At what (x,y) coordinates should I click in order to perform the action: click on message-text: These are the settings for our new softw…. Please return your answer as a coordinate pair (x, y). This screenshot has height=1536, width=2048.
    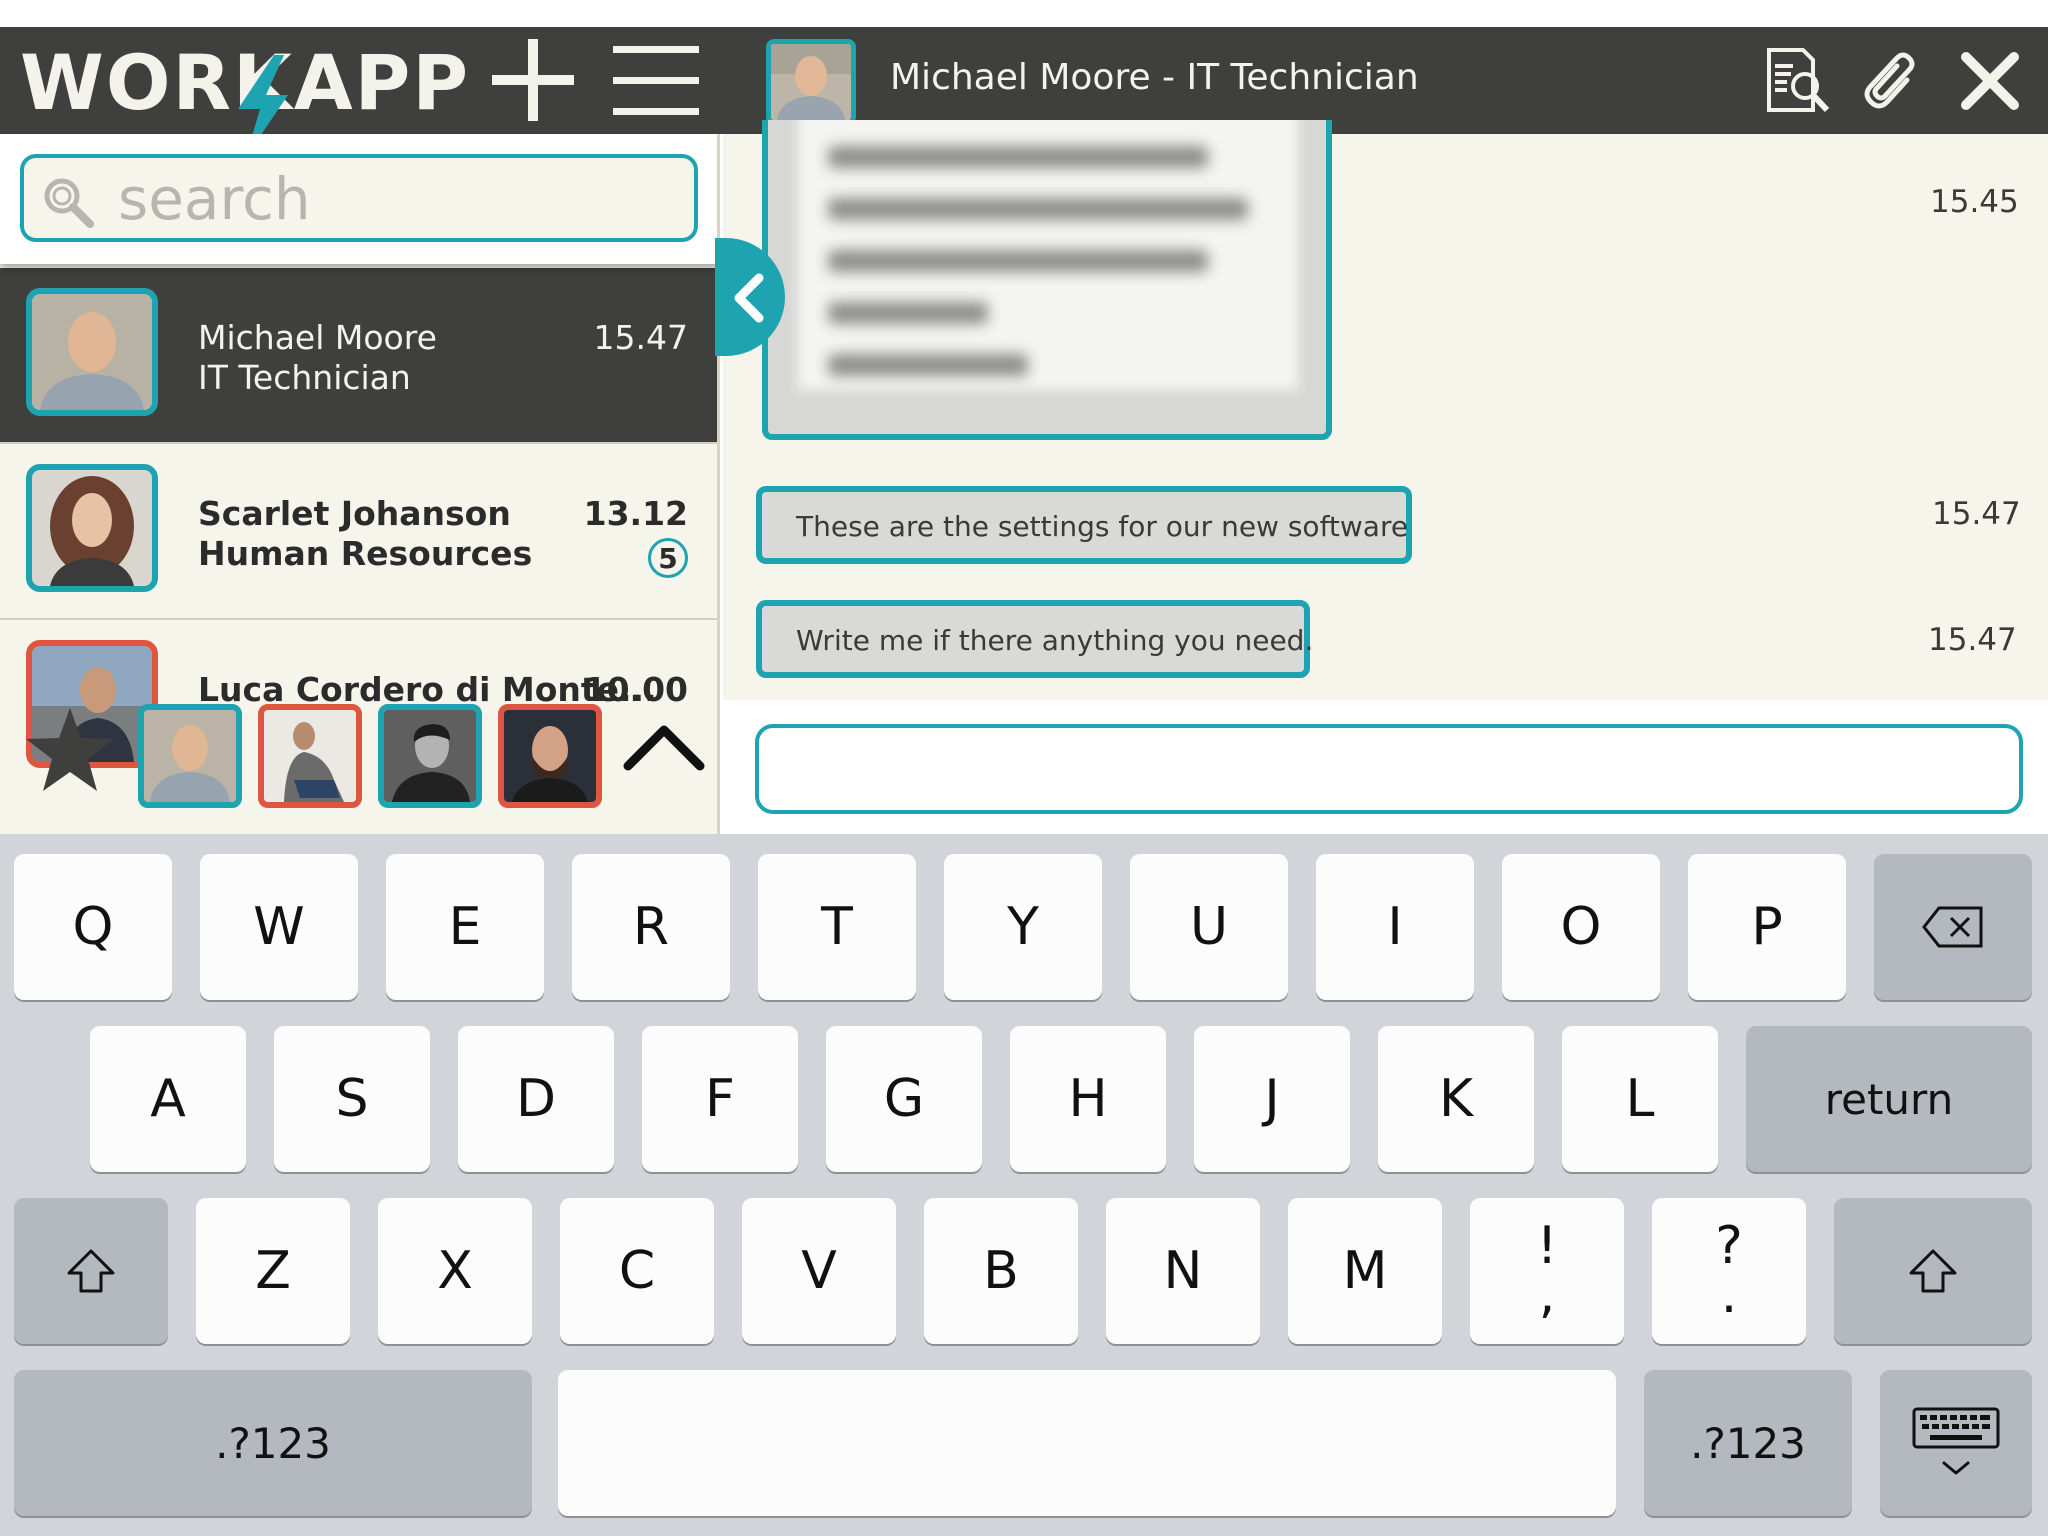
    Looking at the image, I should click on (1102, 526).